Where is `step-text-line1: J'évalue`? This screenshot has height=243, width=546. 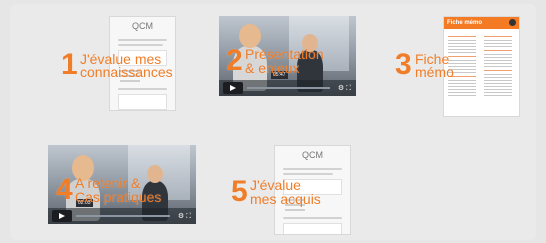
step-text-line1: J'évalue is located at coordinates (275, 185).